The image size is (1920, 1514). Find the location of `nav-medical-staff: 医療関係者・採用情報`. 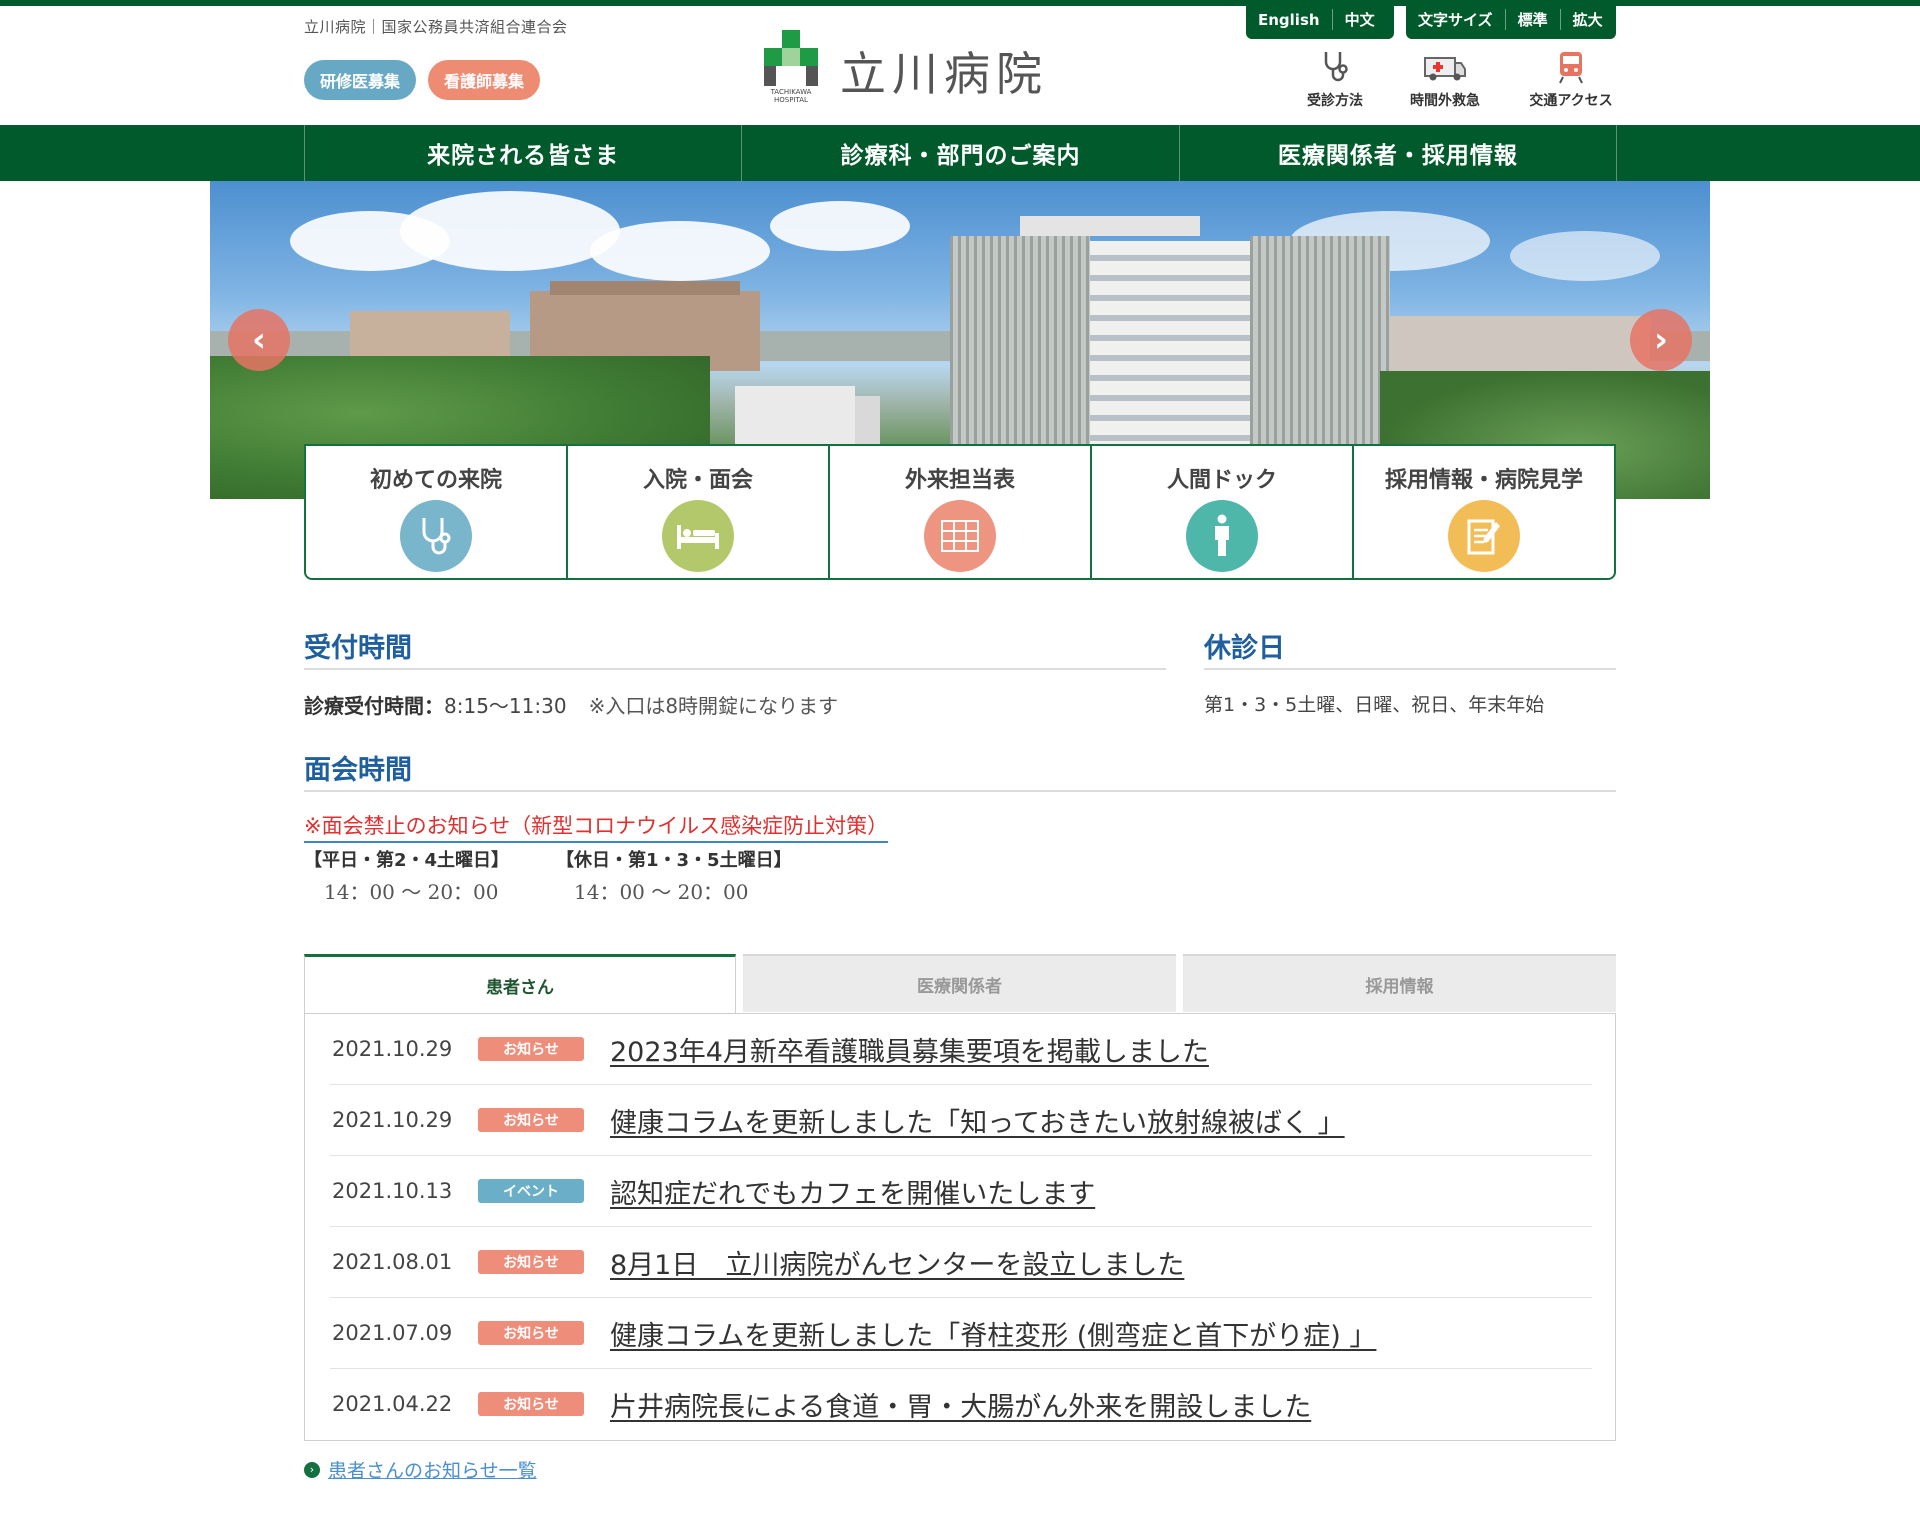

nav-medical-staff: 医療関係者・採用情報 is located at coordinates (1398, 153).